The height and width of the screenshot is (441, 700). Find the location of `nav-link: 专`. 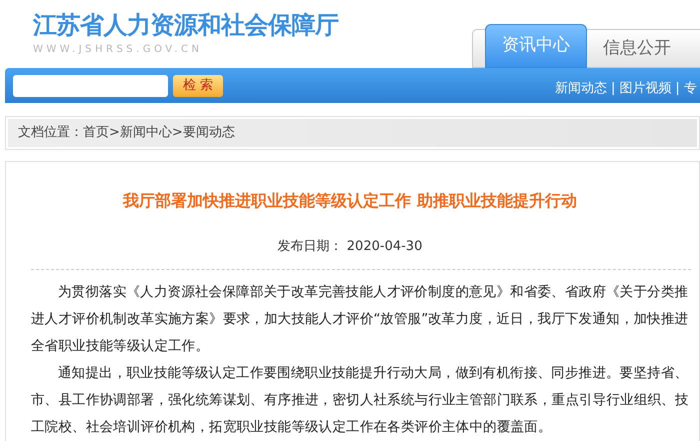

nav-link: 专 is located at coordinates (690, 88).